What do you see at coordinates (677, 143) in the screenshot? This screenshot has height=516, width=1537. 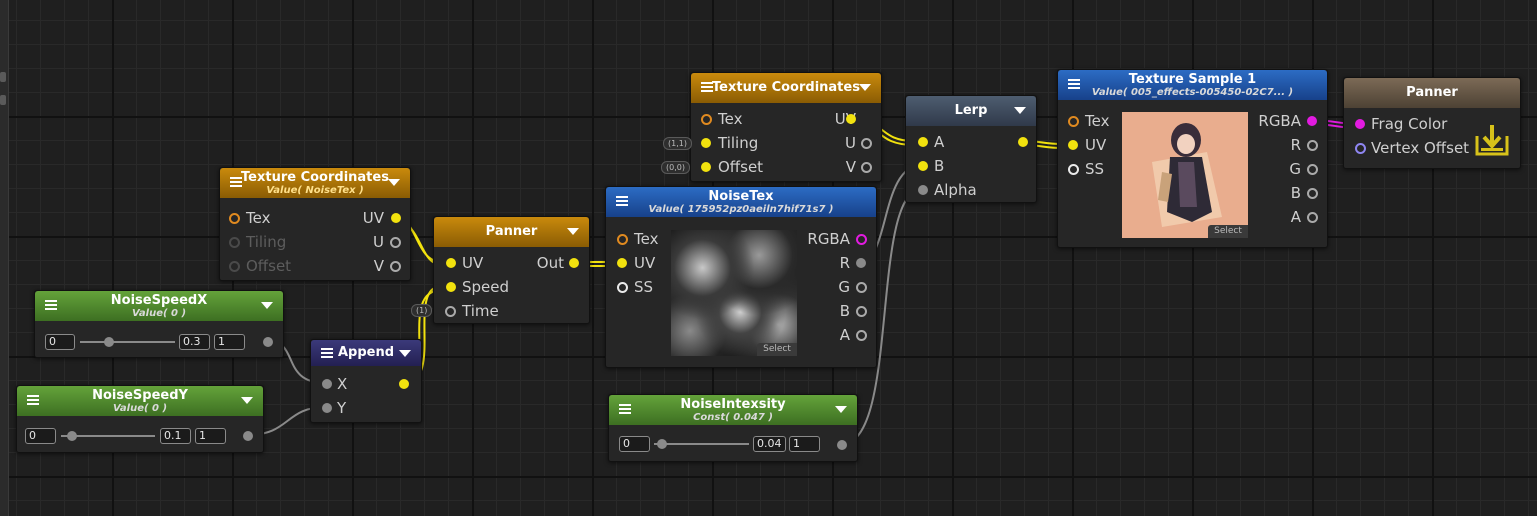 I see `tiling-default-value: (1,1)` at bounding box center [677, 143].